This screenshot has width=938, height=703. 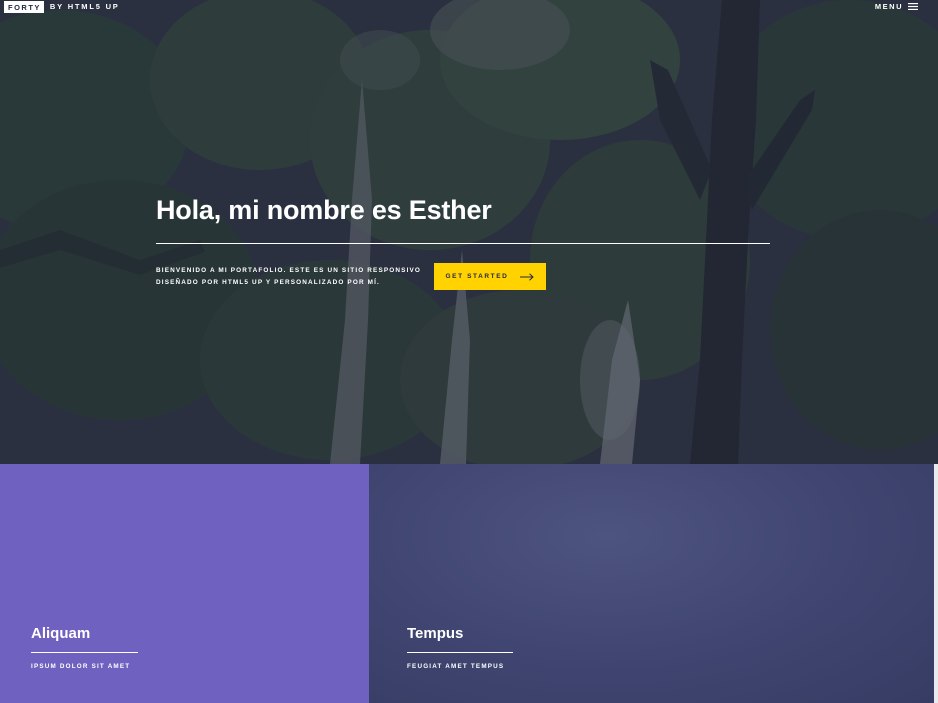 I want to click on site-logo: FORTY BY HTML5 UP, so click(x=62, y=7).